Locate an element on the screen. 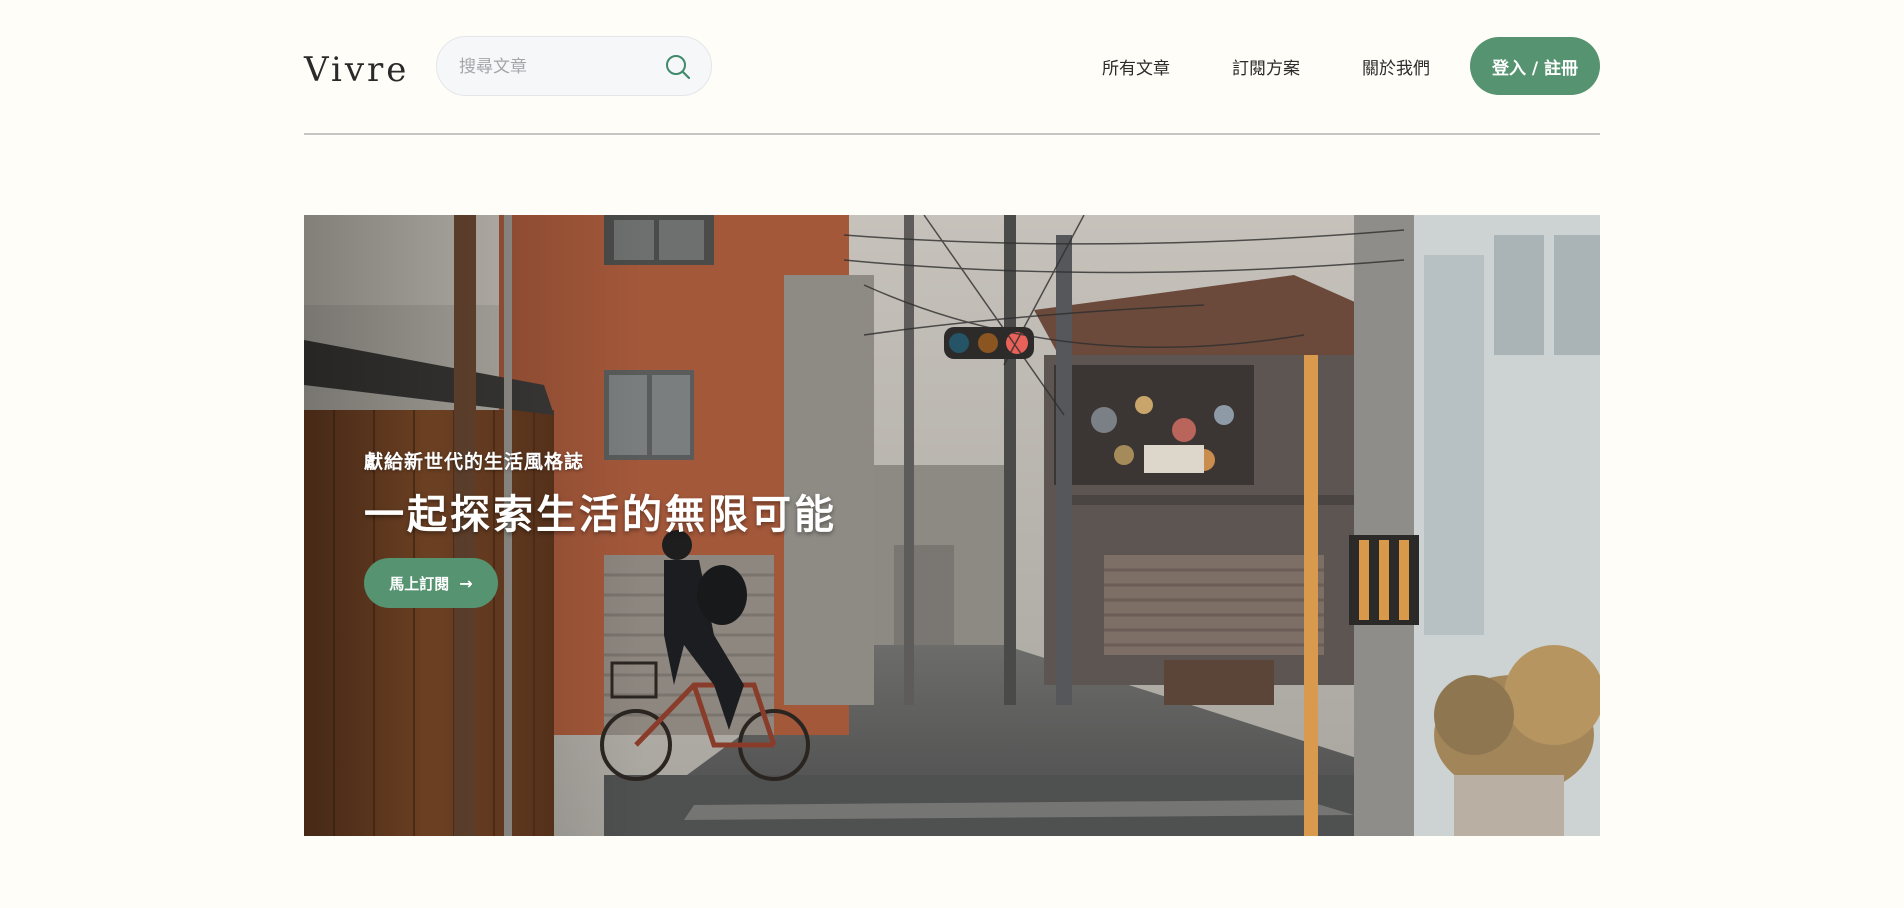 The width and height of the screenshot is (1904, 908). nav-subscription-plans: 訂閱方案 is located at coordinates (1266, 66).